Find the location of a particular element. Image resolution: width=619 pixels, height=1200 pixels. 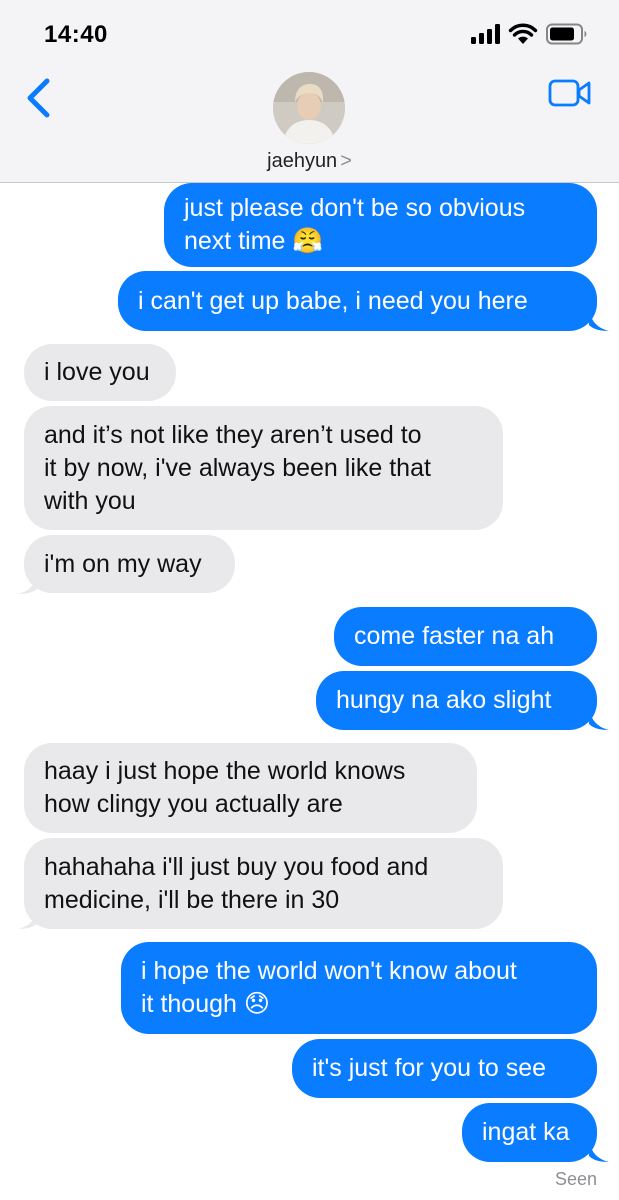

message-text: ingat ka is located at coordinates (526, 1132).